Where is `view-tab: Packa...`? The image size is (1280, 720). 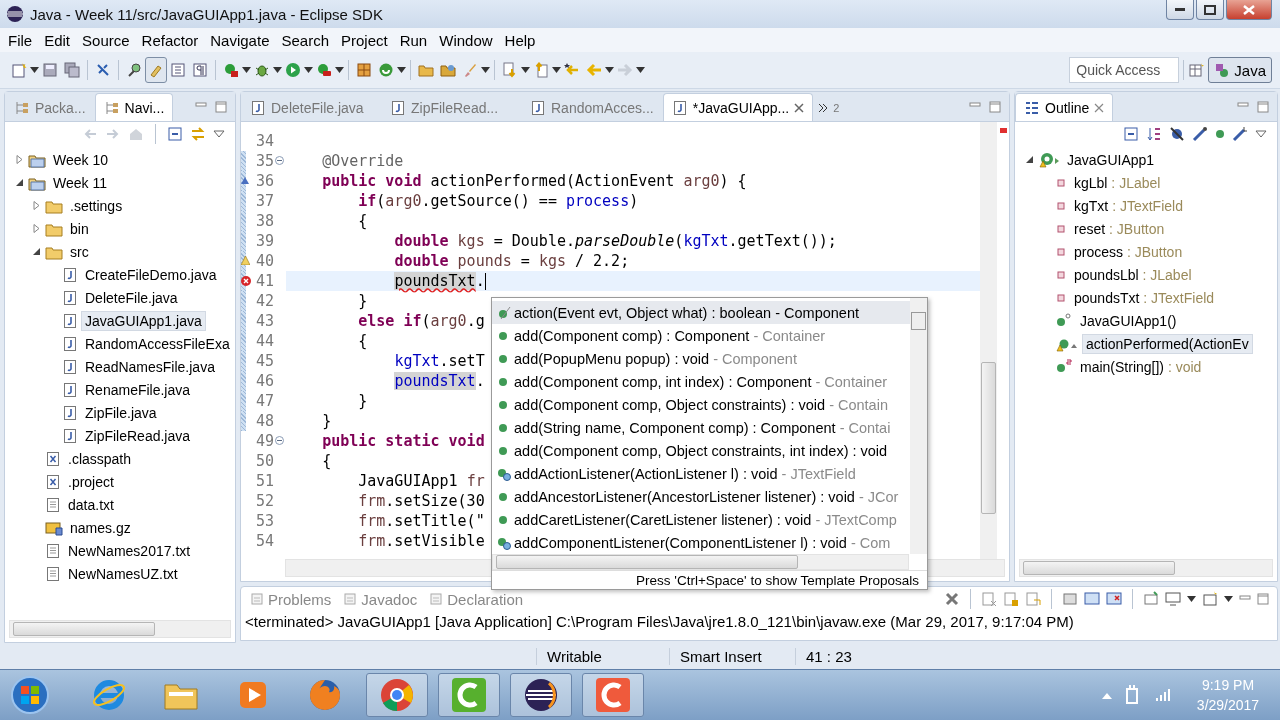
view-tab: Packa... is located at coordinates (50, 107).